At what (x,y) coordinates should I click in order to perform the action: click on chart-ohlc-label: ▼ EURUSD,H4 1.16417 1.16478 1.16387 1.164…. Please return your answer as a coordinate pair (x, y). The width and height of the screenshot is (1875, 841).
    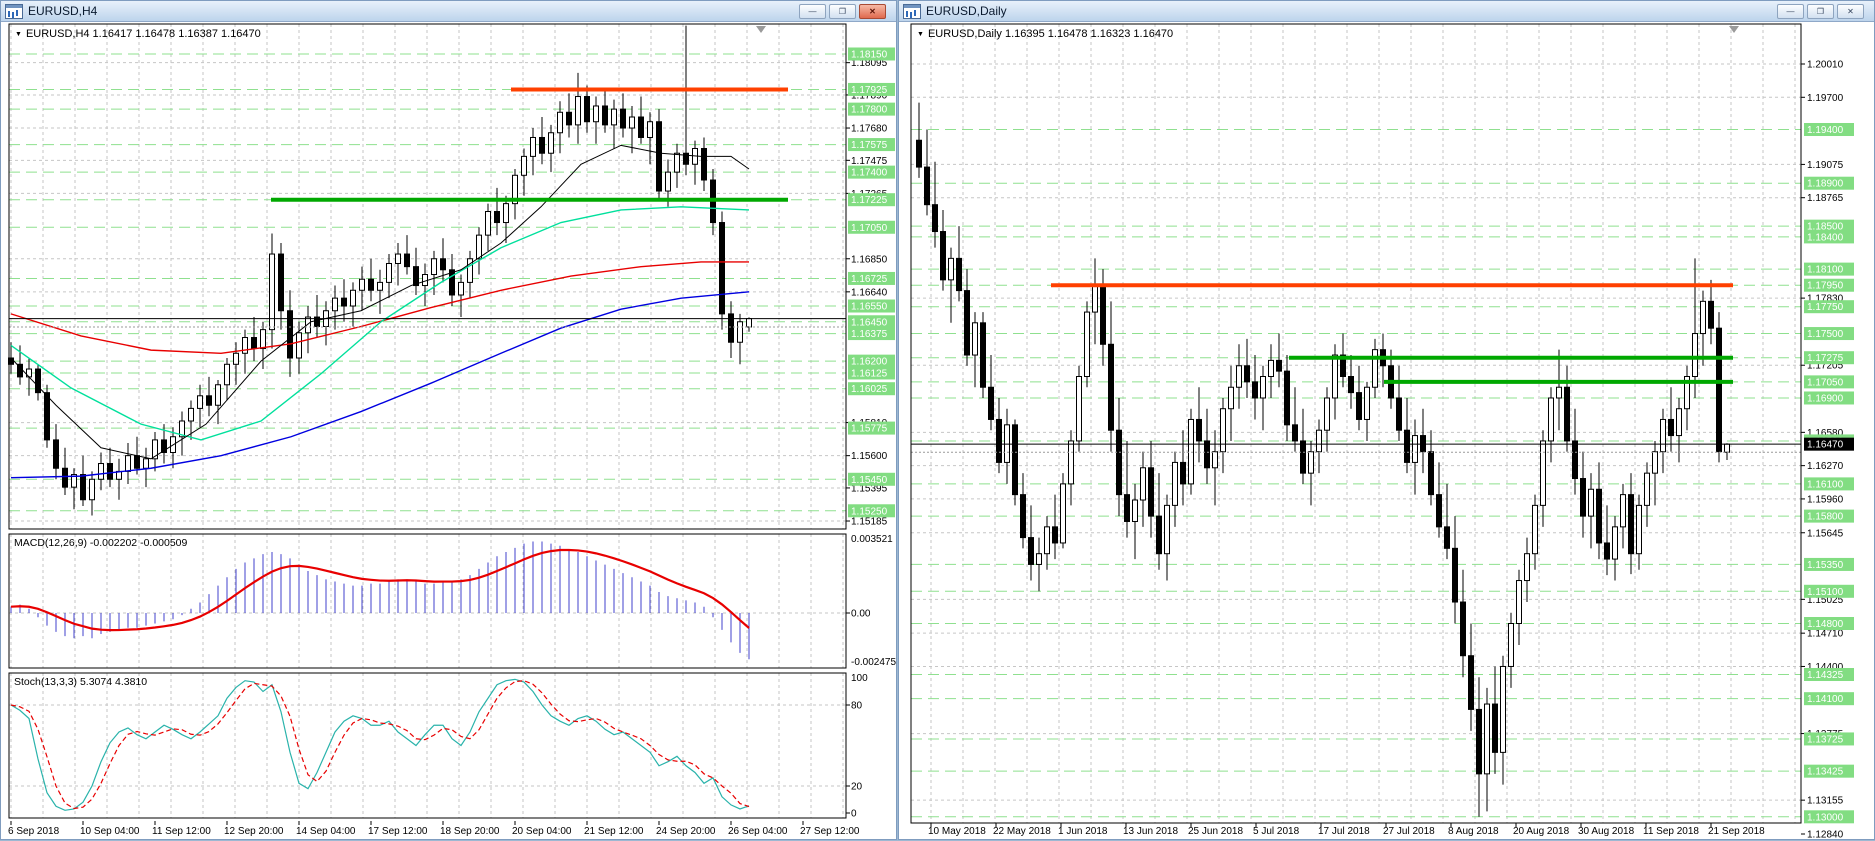
    Looking at the image, I should click on (138, 34).